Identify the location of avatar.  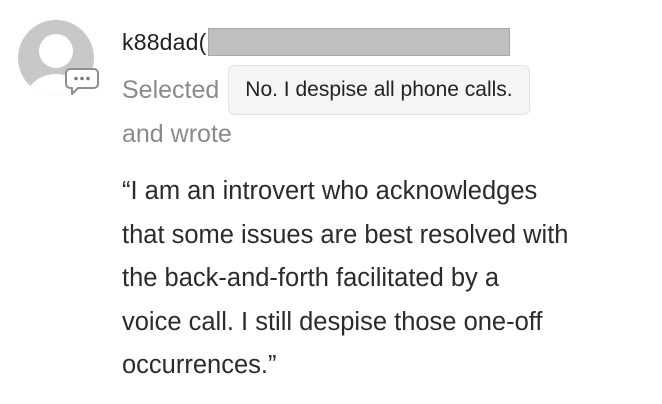
(59, 61).